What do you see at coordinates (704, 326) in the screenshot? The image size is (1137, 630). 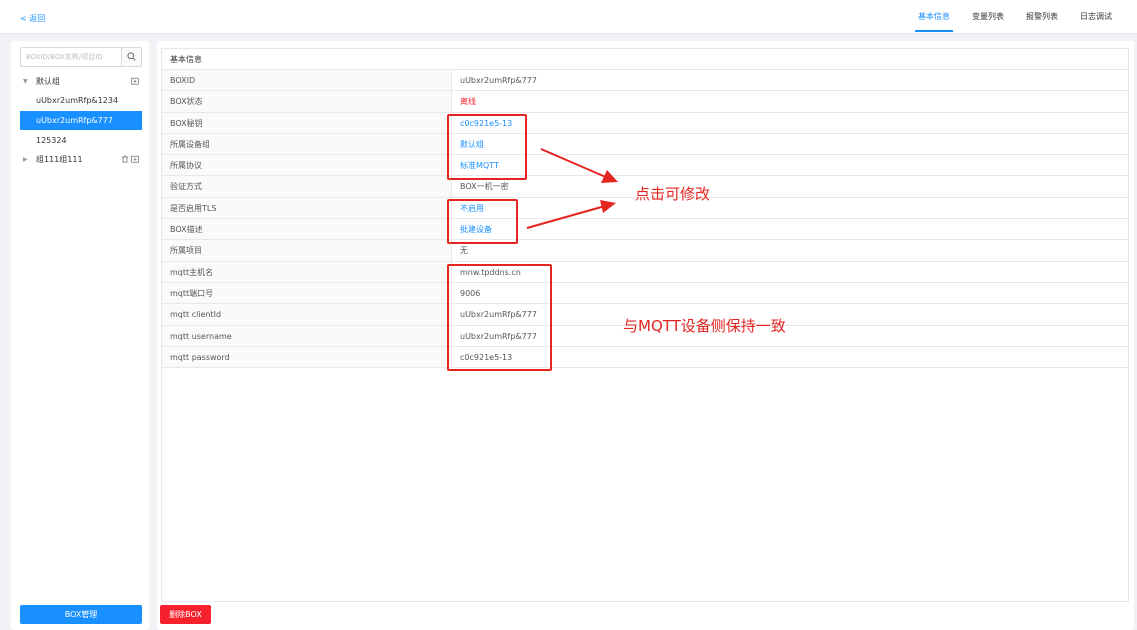 I see `annotation-mqtt-note: 与MQTT设备侧保持一致` at bounding box center [704, 326].